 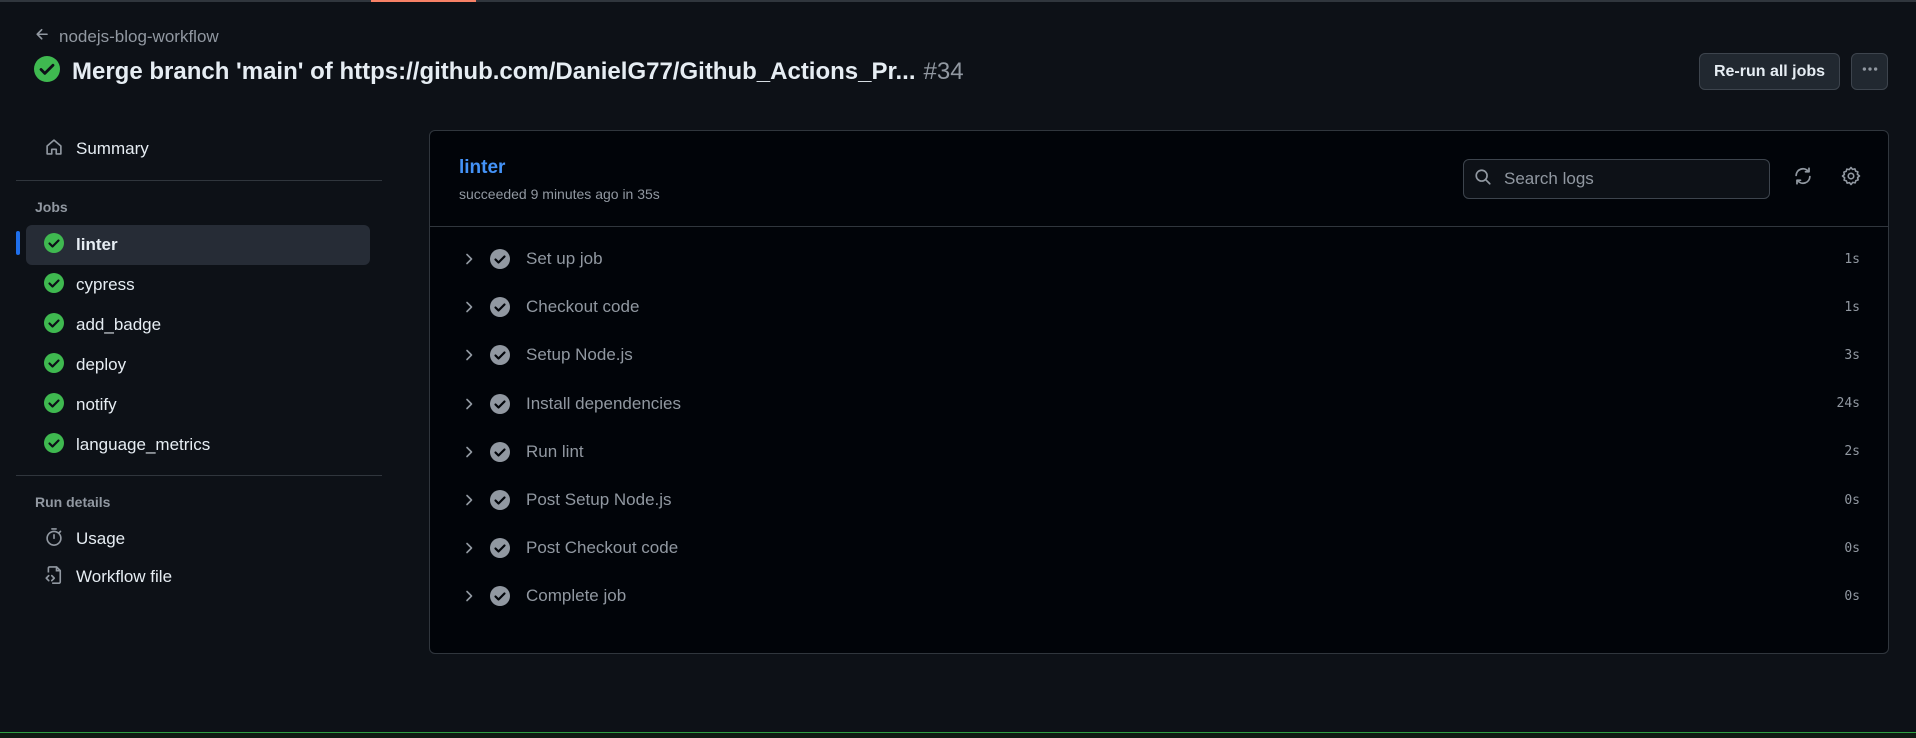 I want to click on top-border, so click(x=958, y=1).